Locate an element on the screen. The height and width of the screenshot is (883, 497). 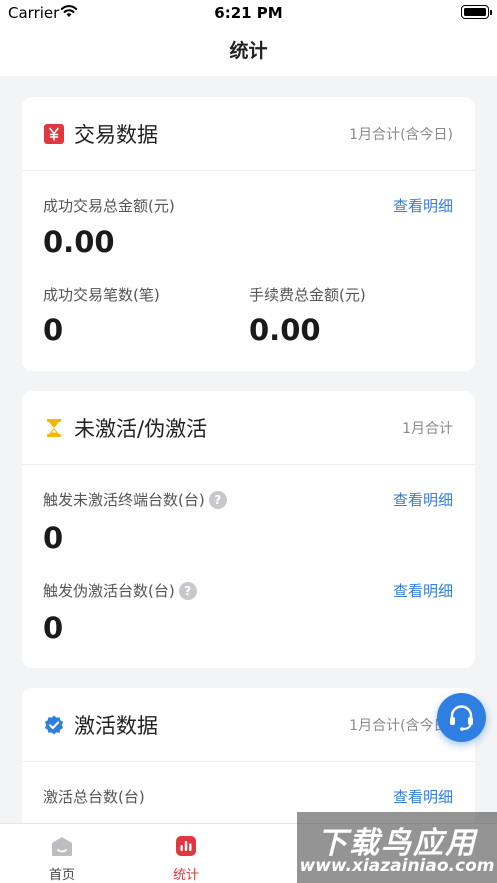
activation-total-label: 激活总台数(台) is located at coordinates (94, 797).